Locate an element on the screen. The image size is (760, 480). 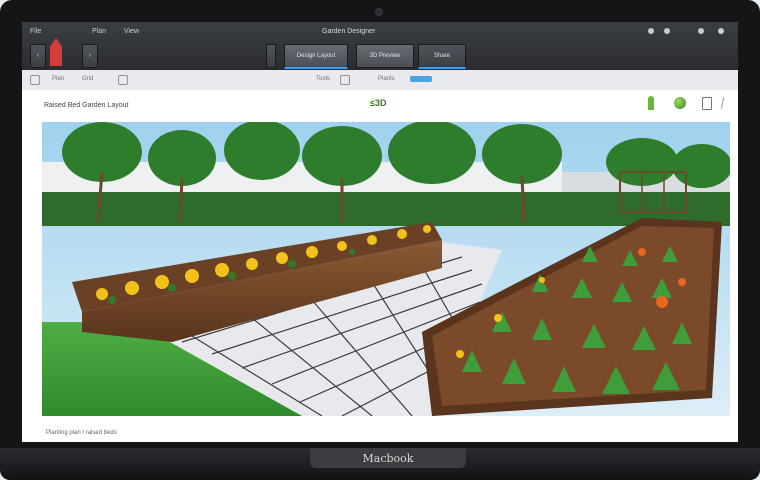
leaf-icon is located at coordinates (651, 103).